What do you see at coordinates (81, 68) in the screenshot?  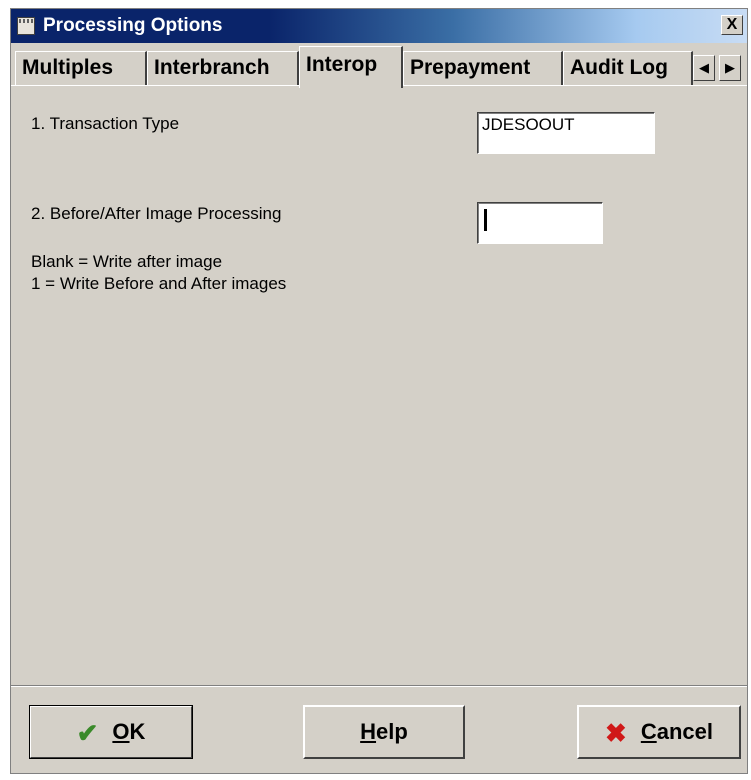 I see `tab-multiples: Multiples` at bounding box center [81, 68].